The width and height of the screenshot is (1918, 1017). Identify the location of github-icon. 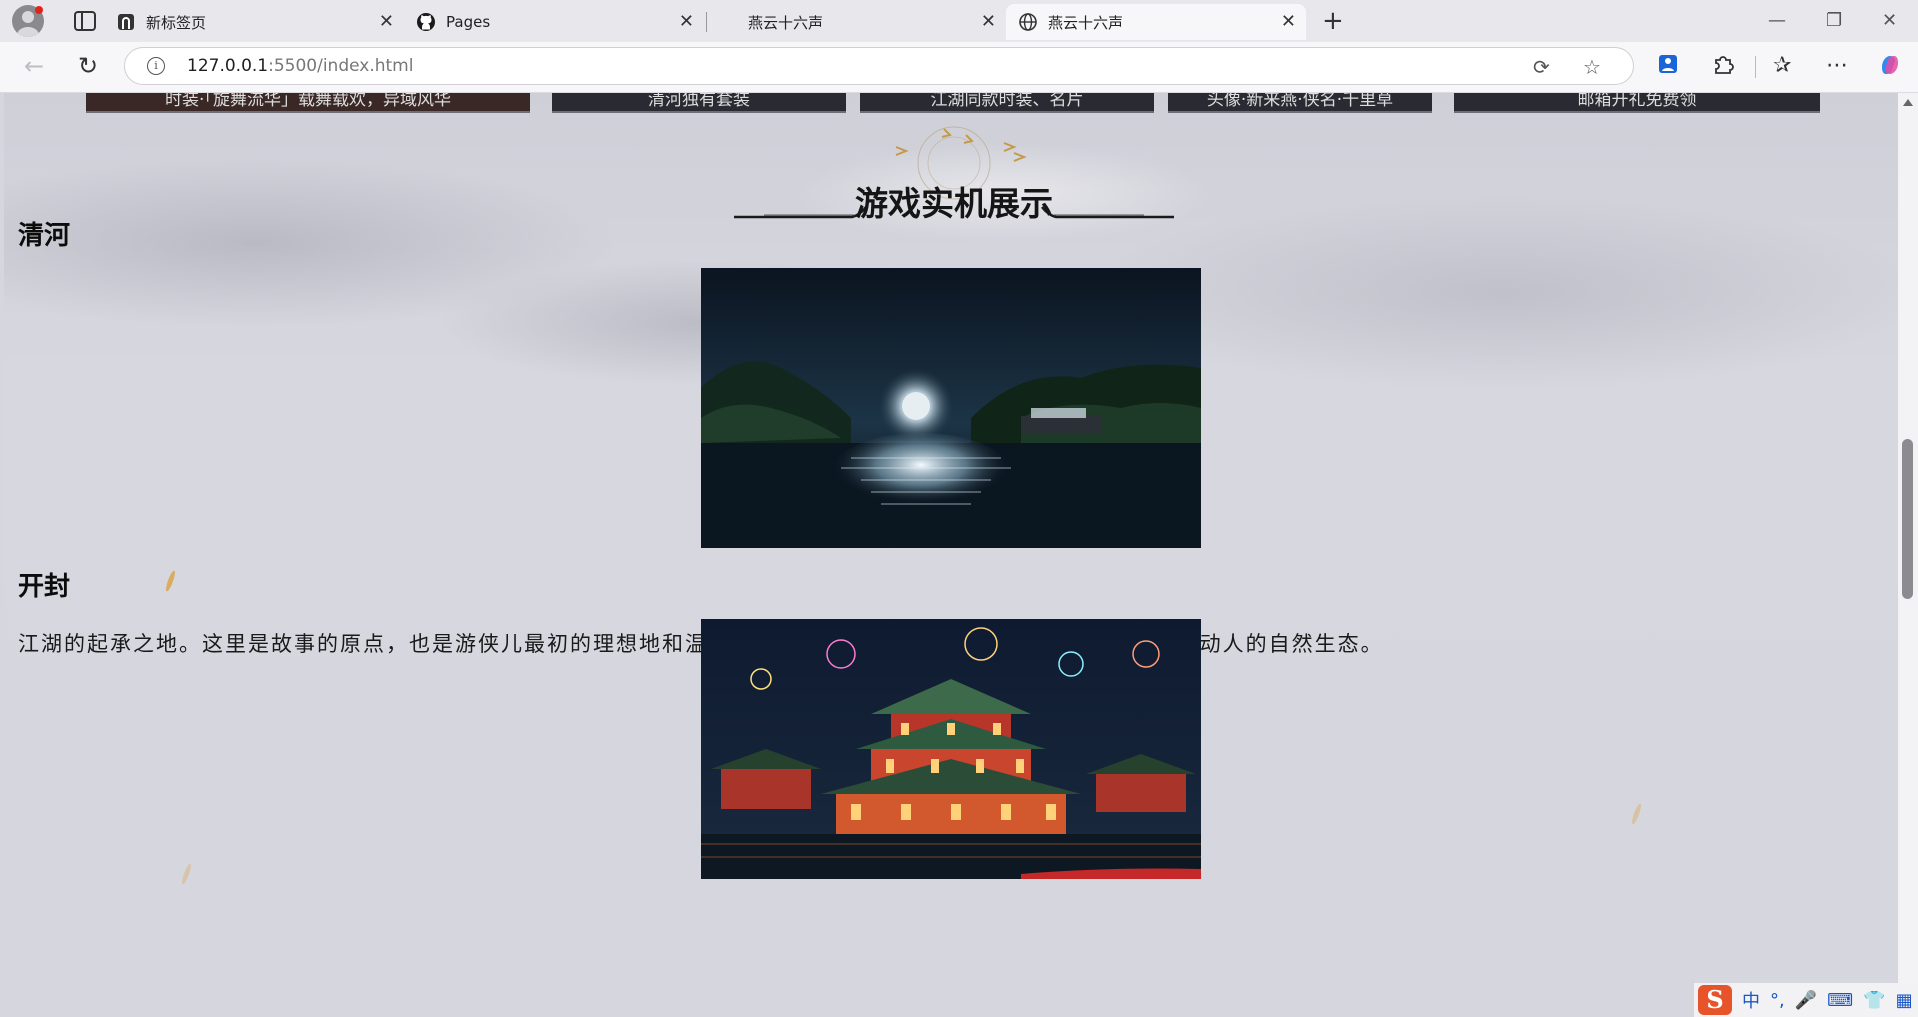
(426, 22).